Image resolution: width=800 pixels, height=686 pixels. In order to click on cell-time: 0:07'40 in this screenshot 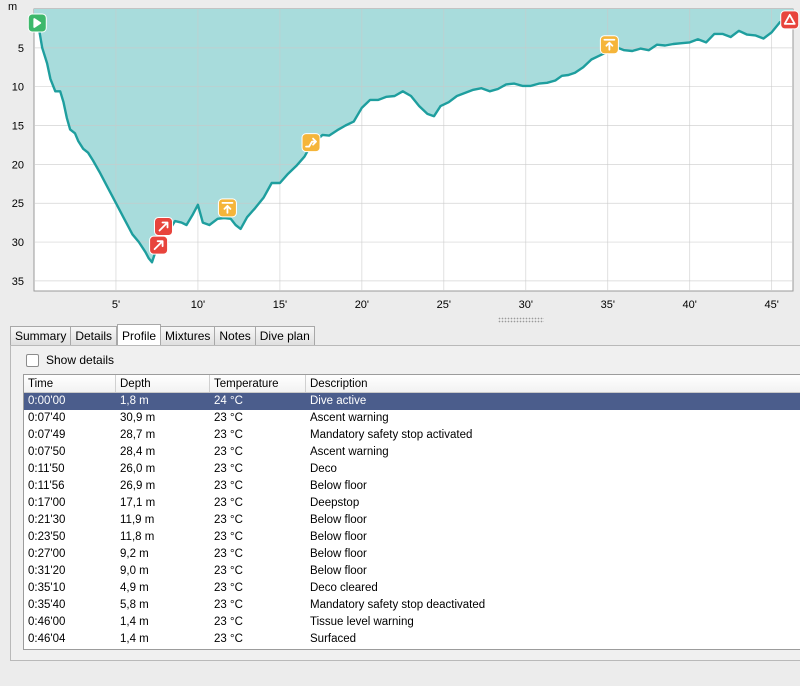, I will do `click(47, 418)`.